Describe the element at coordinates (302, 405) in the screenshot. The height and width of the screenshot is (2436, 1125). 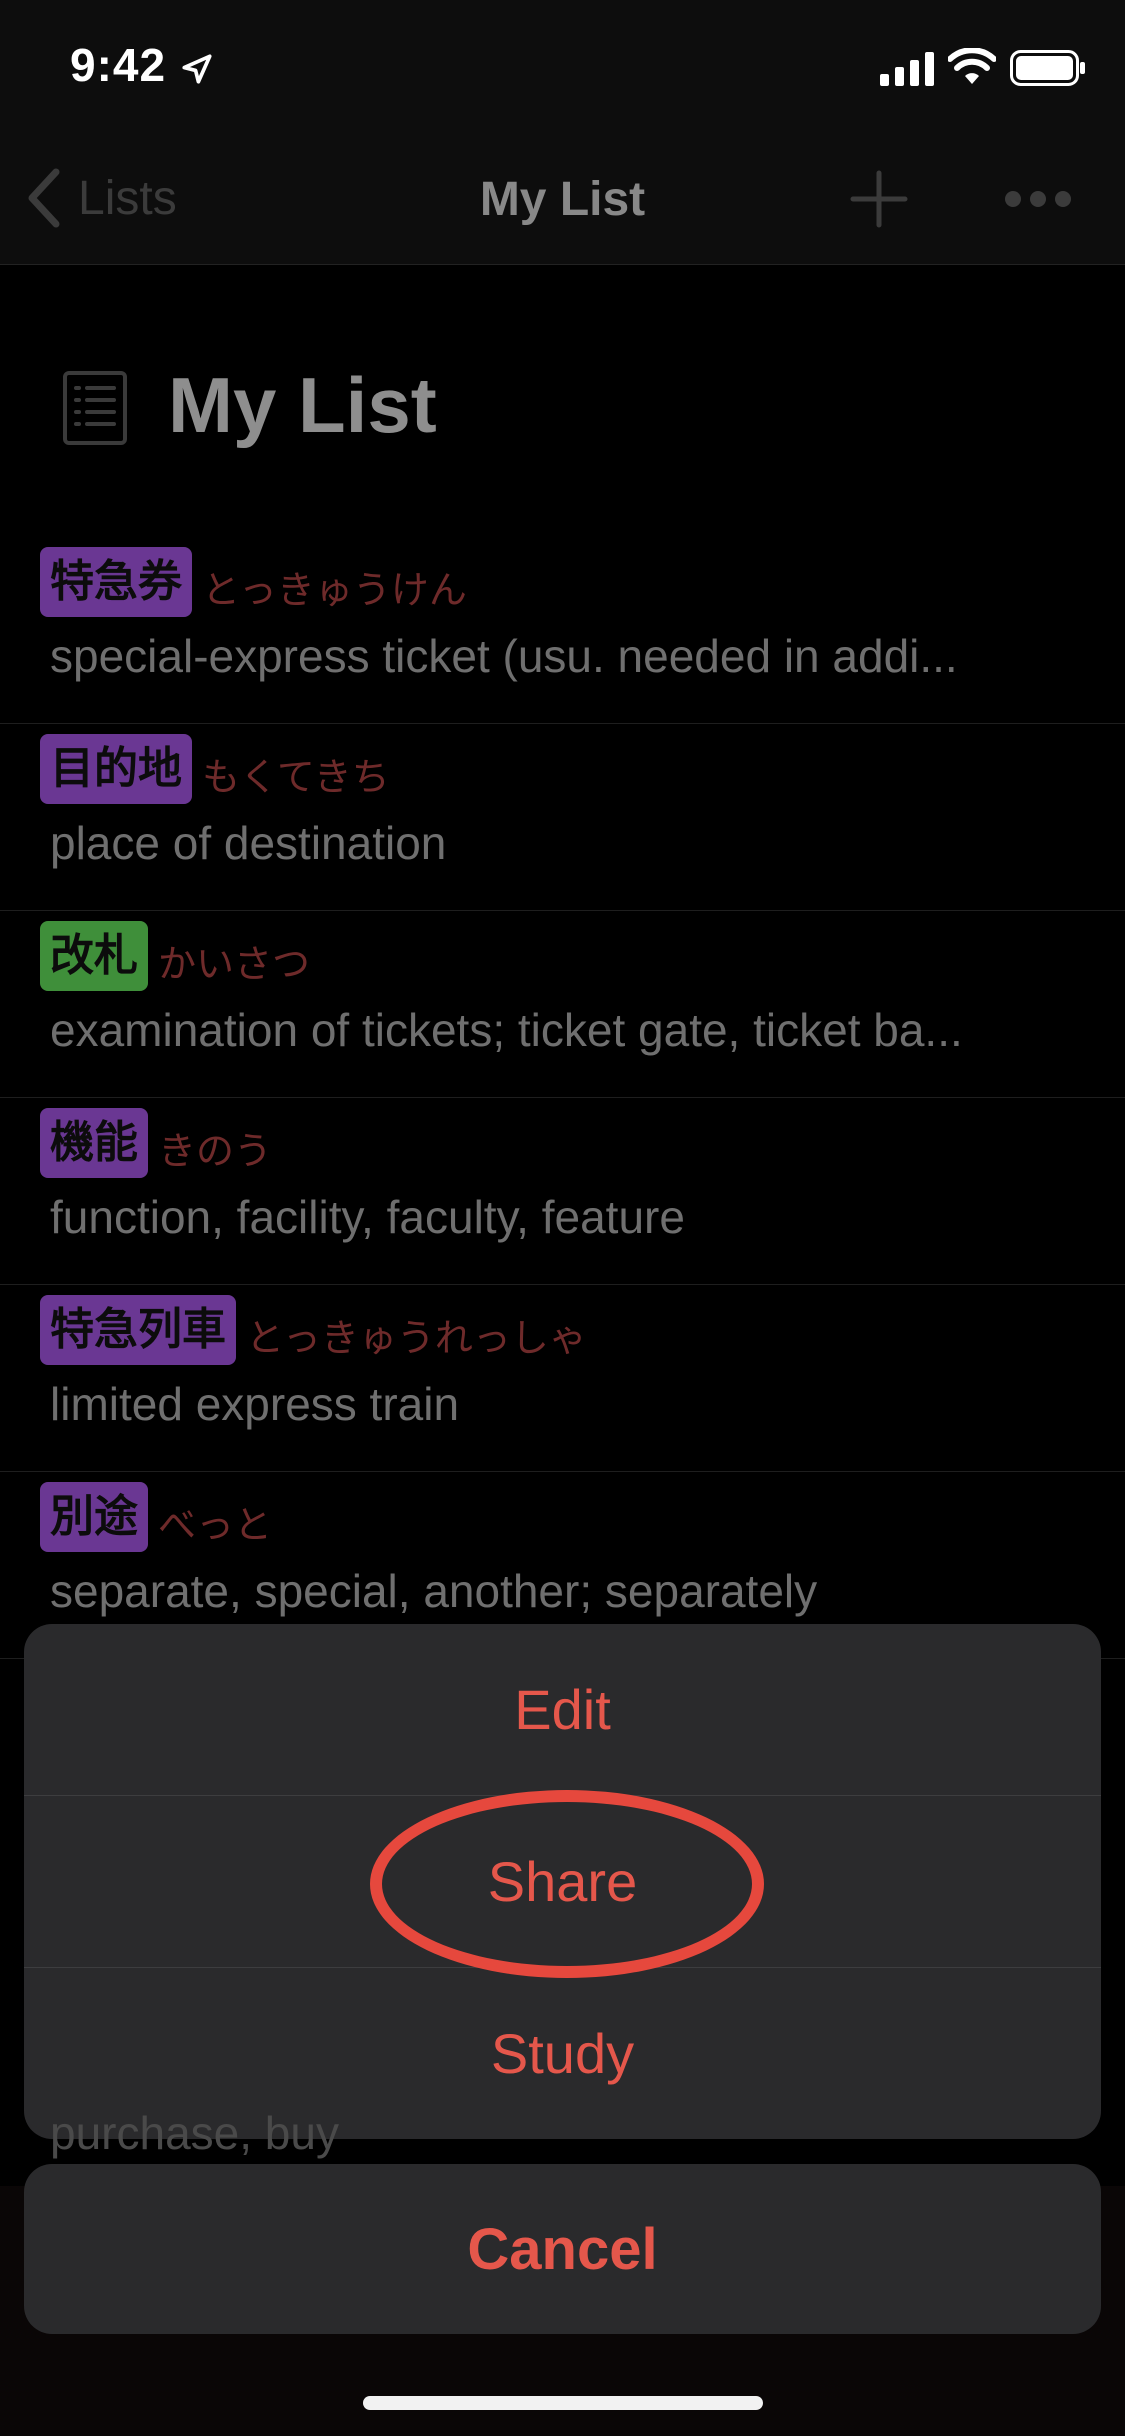
I see `page-title: My List` at that location.